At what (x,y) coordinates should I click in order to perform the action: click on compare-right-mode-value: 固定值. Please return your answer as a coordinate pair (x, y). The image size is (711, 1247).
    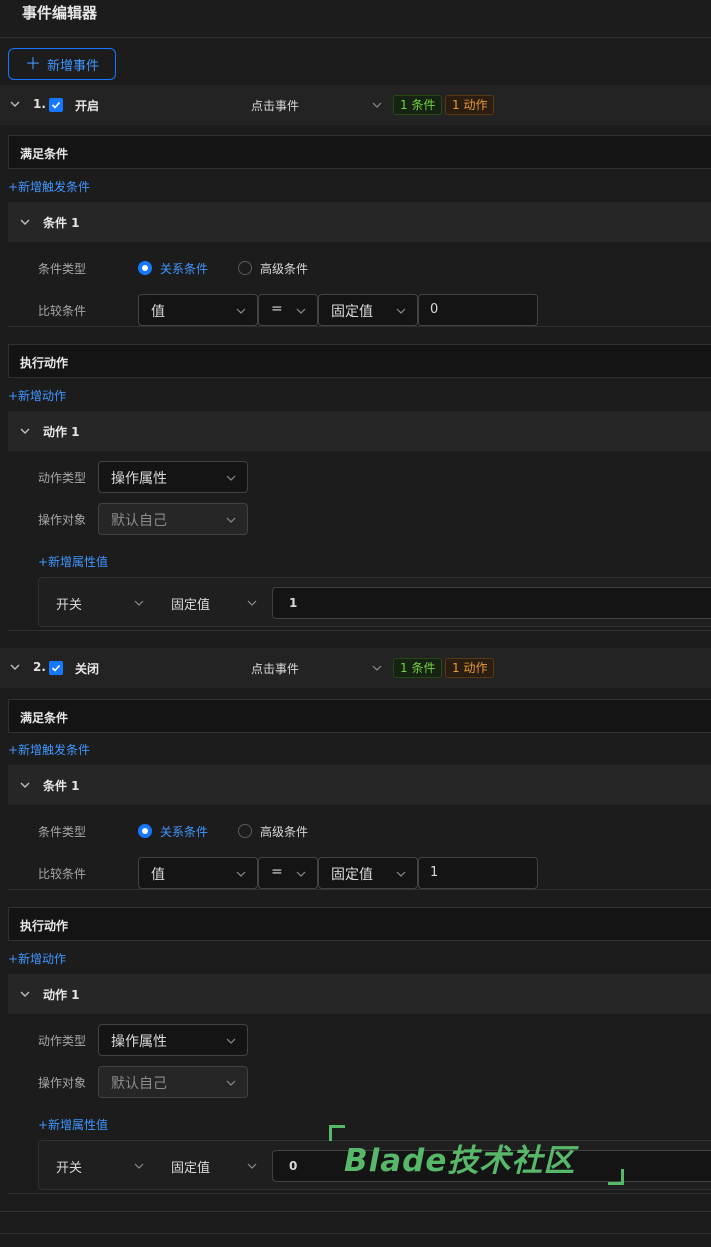
    Looking at the image, I should click on (352, 875).